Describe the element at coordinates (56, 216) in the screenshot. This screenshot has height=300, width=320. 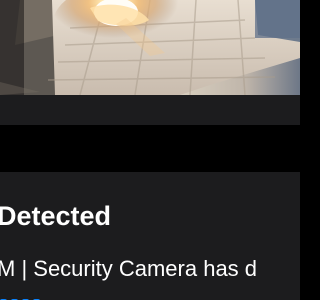
I see `alert-title: Detected` at that location.